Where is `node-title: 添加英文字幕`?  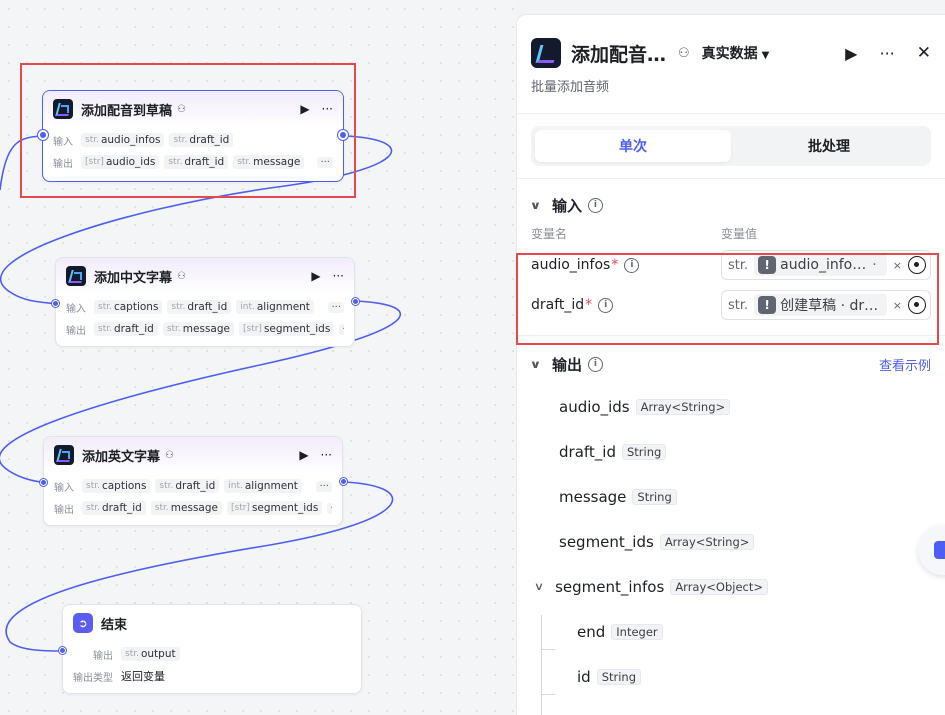 node-title: 添加英文字幕 is located at coordinates (121, 457).